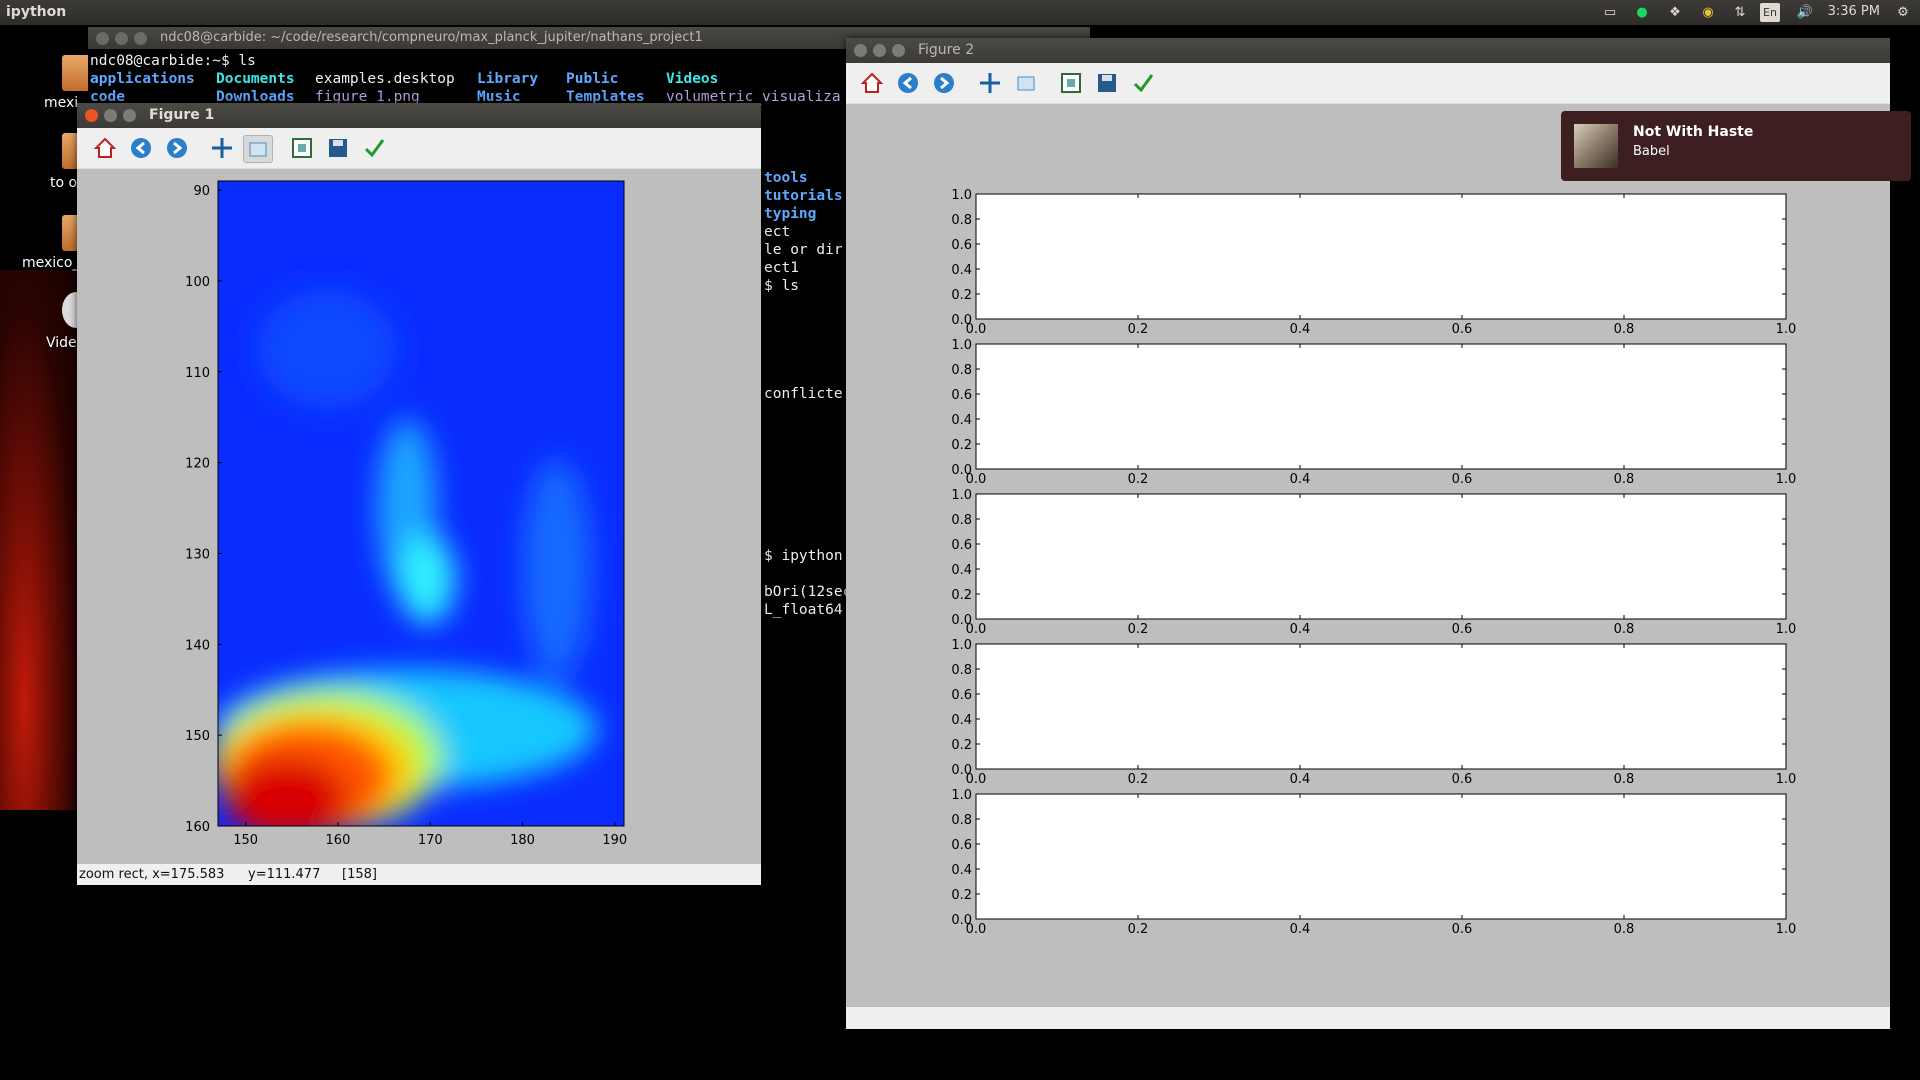  What do you see at coordinates (76, 73) in the screenshot?
I see `folder-icon` at bounding box center [76, 73].